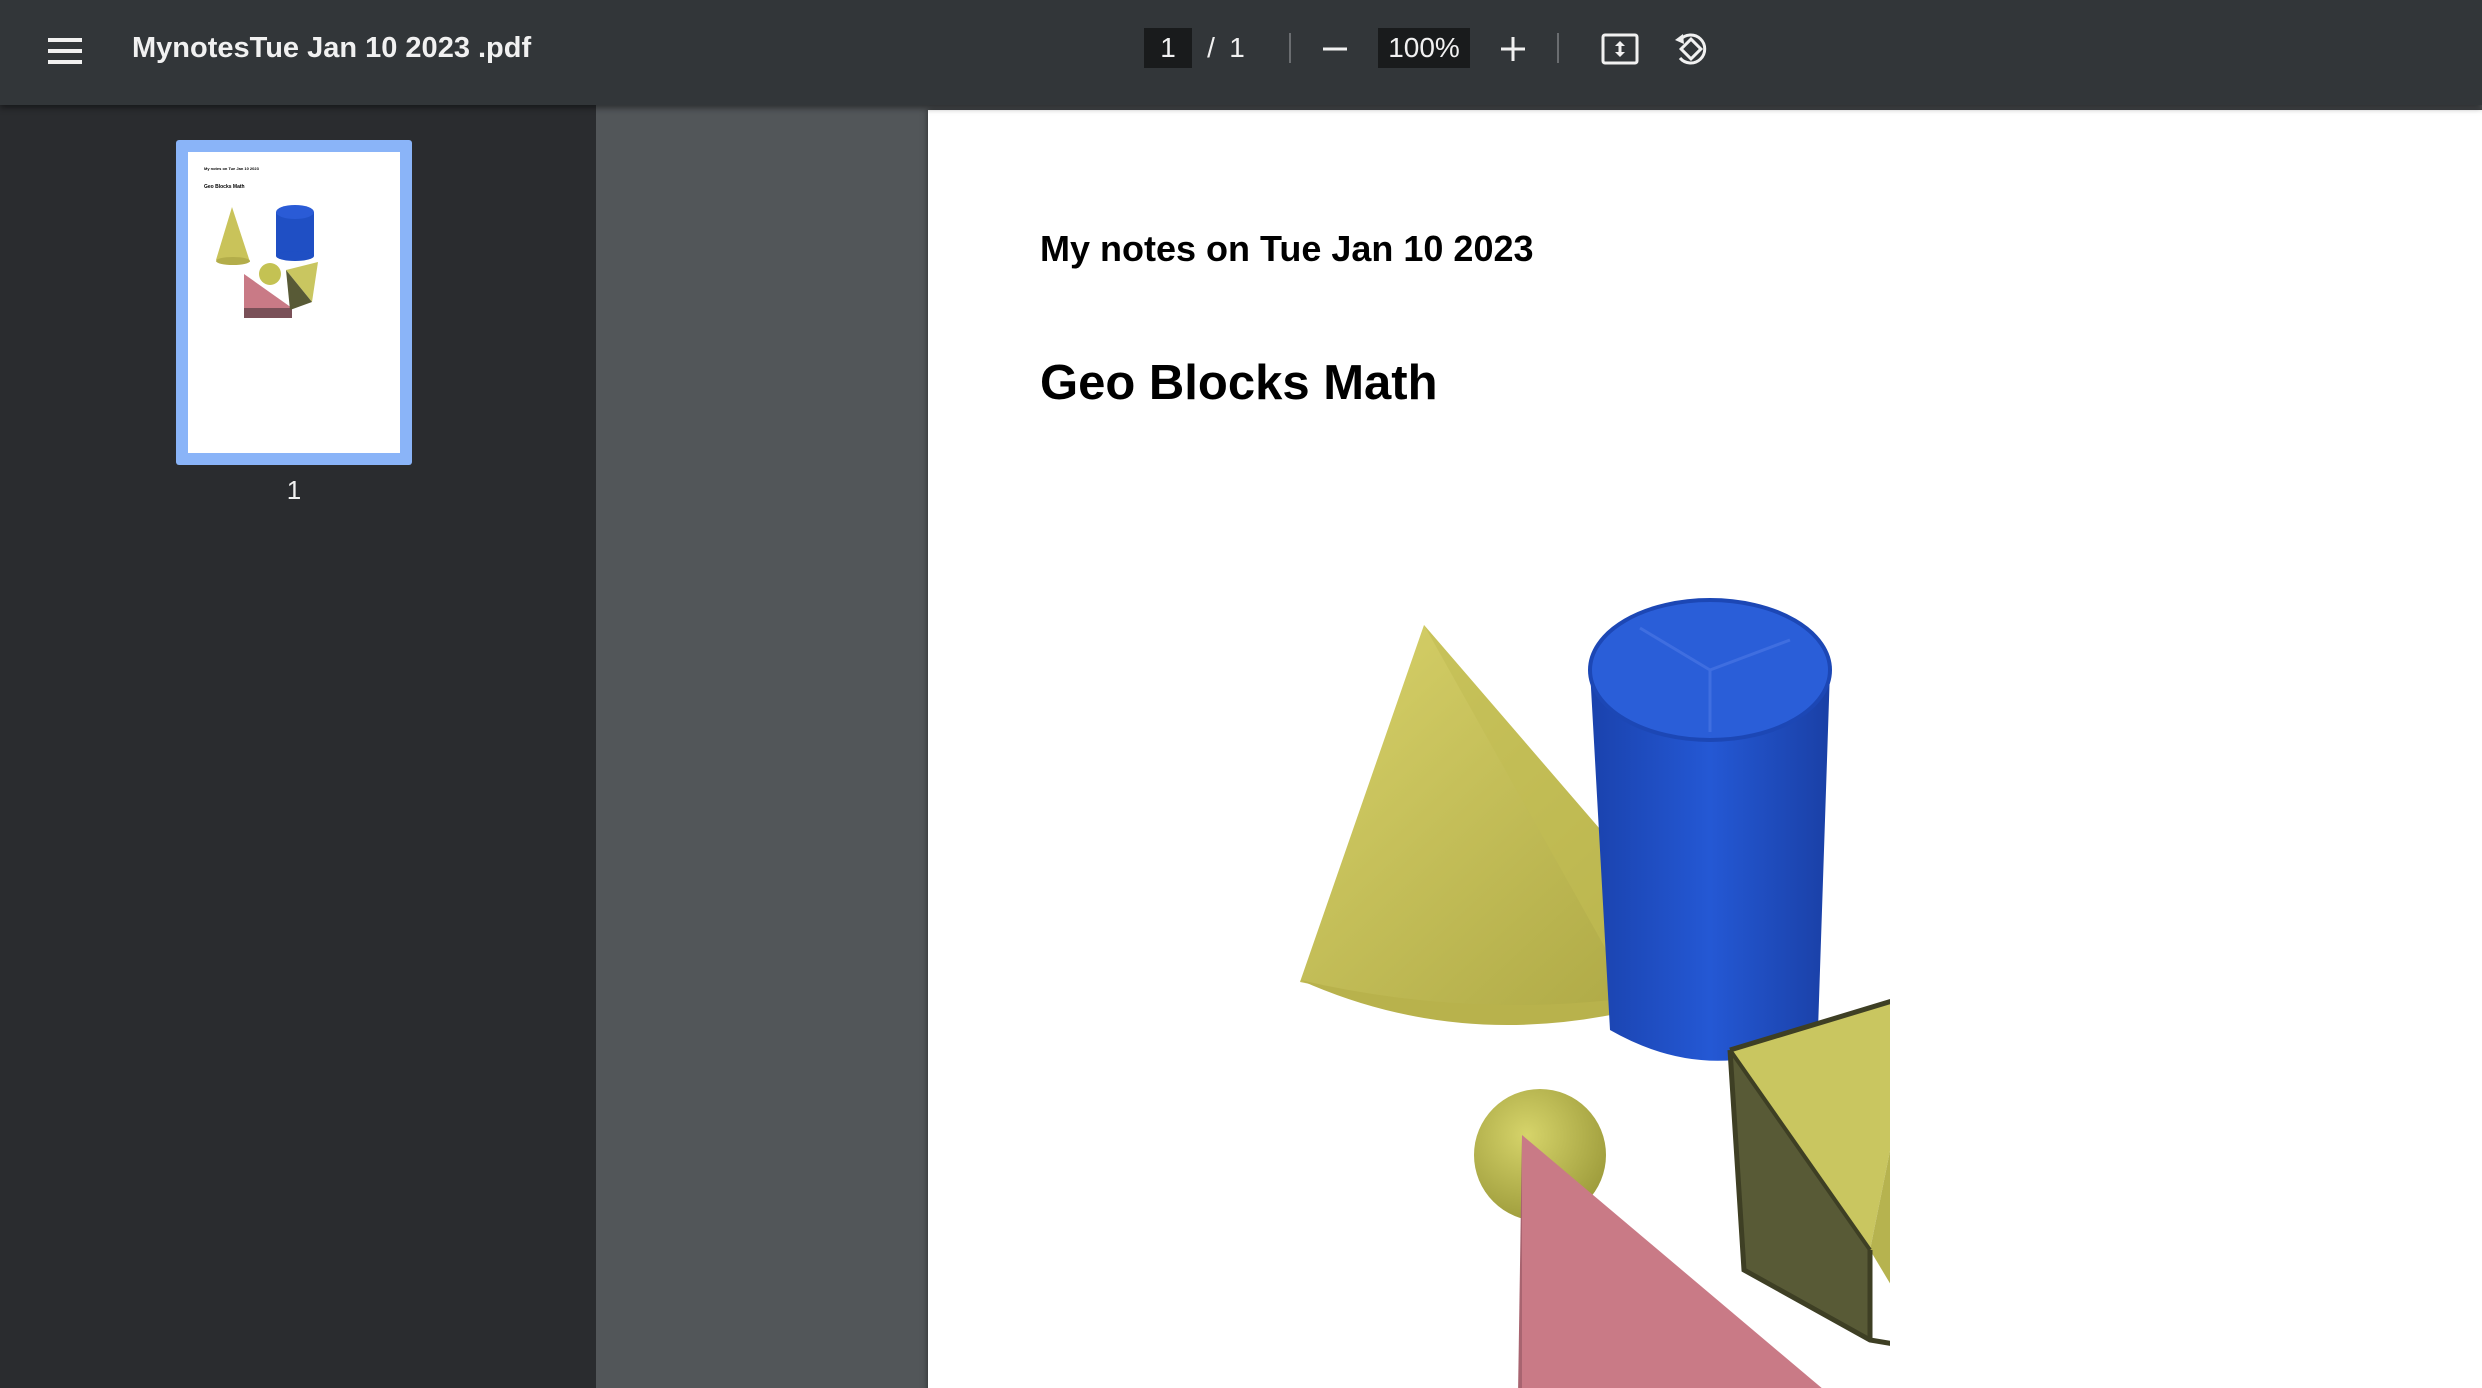 The image size is (2482, 1388). I want to click on zoom-input, so click(1424, 48).